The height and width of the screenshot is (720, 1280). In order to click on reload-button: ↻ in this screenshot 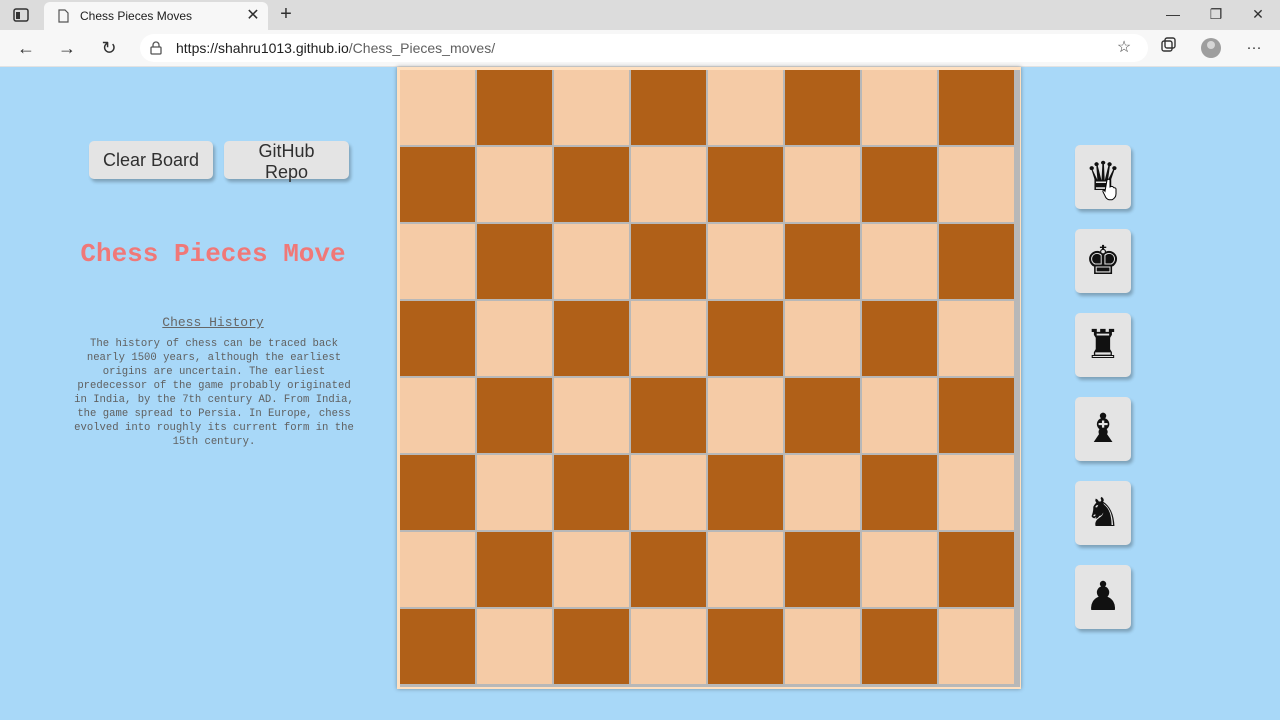, I will do `click(109, 48)`.